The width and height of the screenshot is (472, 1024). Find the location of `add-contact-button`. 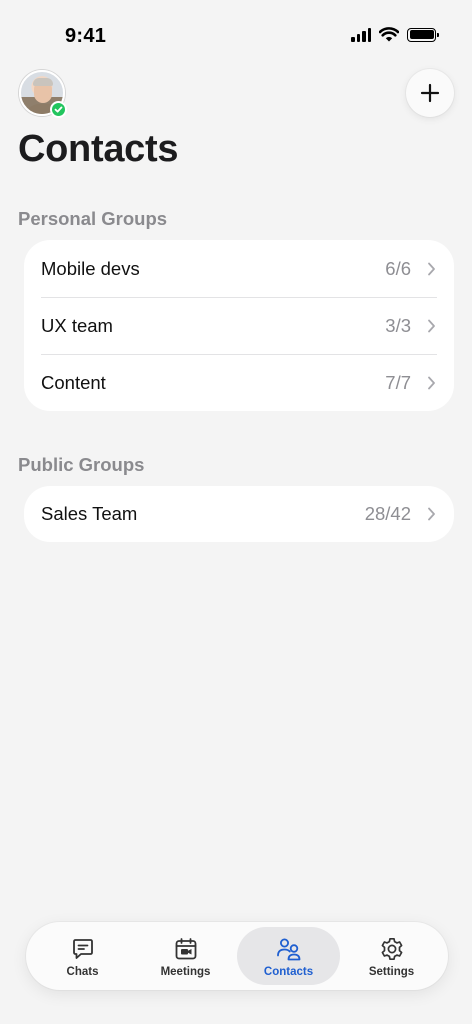

add-contact-button is located at coordinates (430, 93).